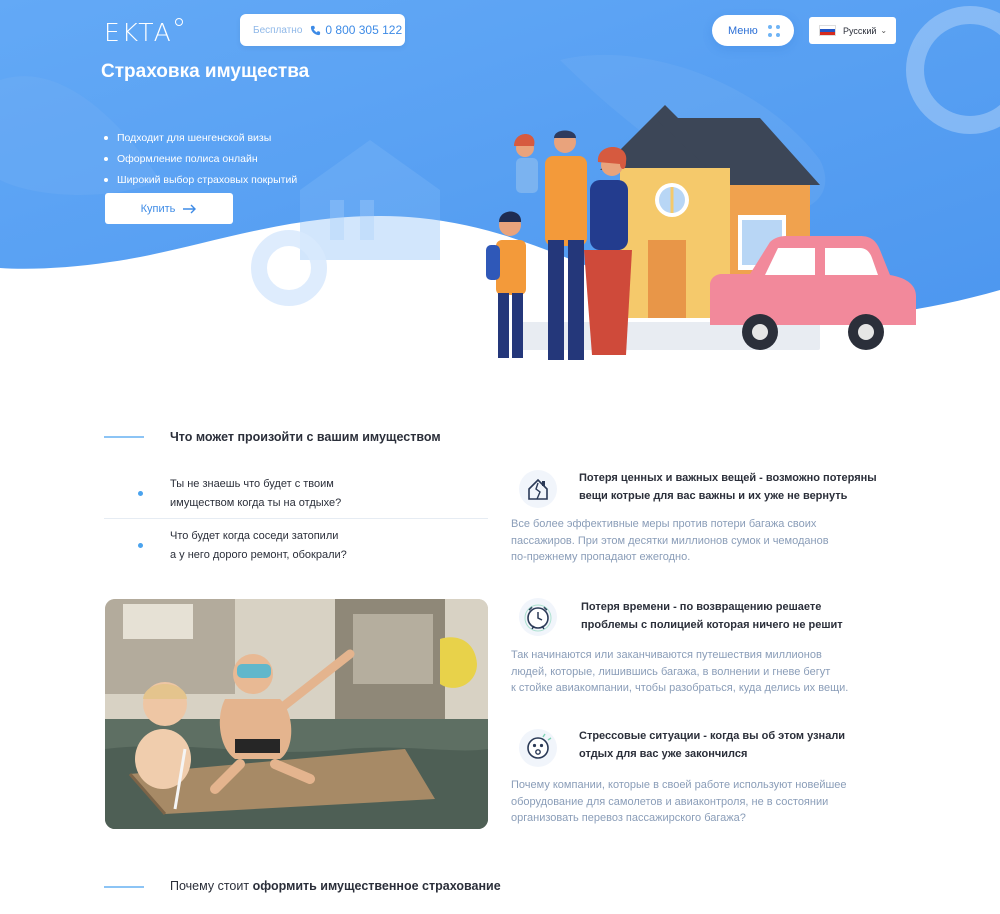 This screenshot has width=1000, height=914. What do you see at coordinates (305, 437) in the screenshot?
I see `section-title: Что может произойти с вашим имуществом` at bounding box center [305, 437].